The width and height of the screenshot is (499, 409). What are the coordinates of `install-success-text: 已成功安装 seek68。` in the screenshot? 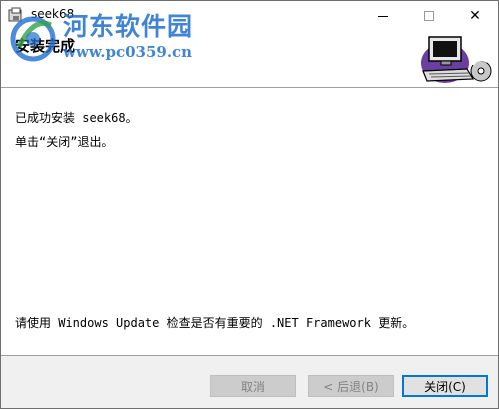 It's located at (76, 118).